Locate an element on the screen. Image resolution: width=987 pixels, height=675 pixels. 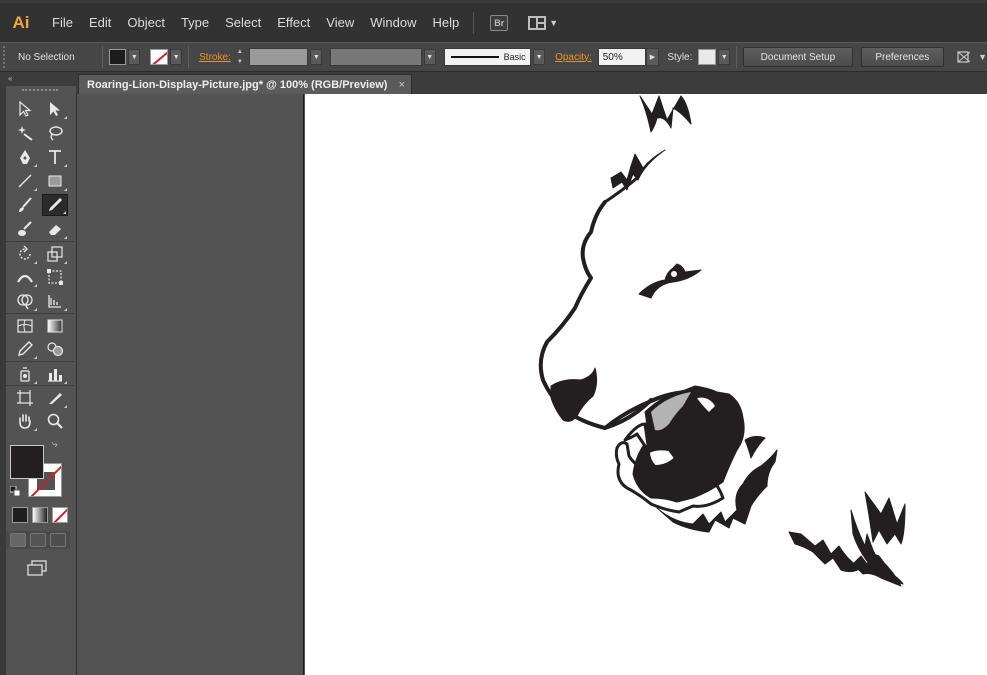
control-bar-grip is located at coordinates (6, 57).